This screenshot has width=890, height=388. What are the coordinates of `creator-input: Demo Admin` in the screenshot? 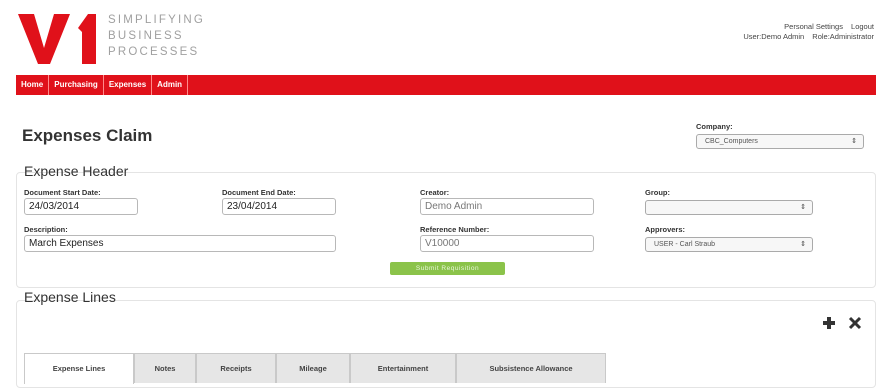 It's located at (507, 206).